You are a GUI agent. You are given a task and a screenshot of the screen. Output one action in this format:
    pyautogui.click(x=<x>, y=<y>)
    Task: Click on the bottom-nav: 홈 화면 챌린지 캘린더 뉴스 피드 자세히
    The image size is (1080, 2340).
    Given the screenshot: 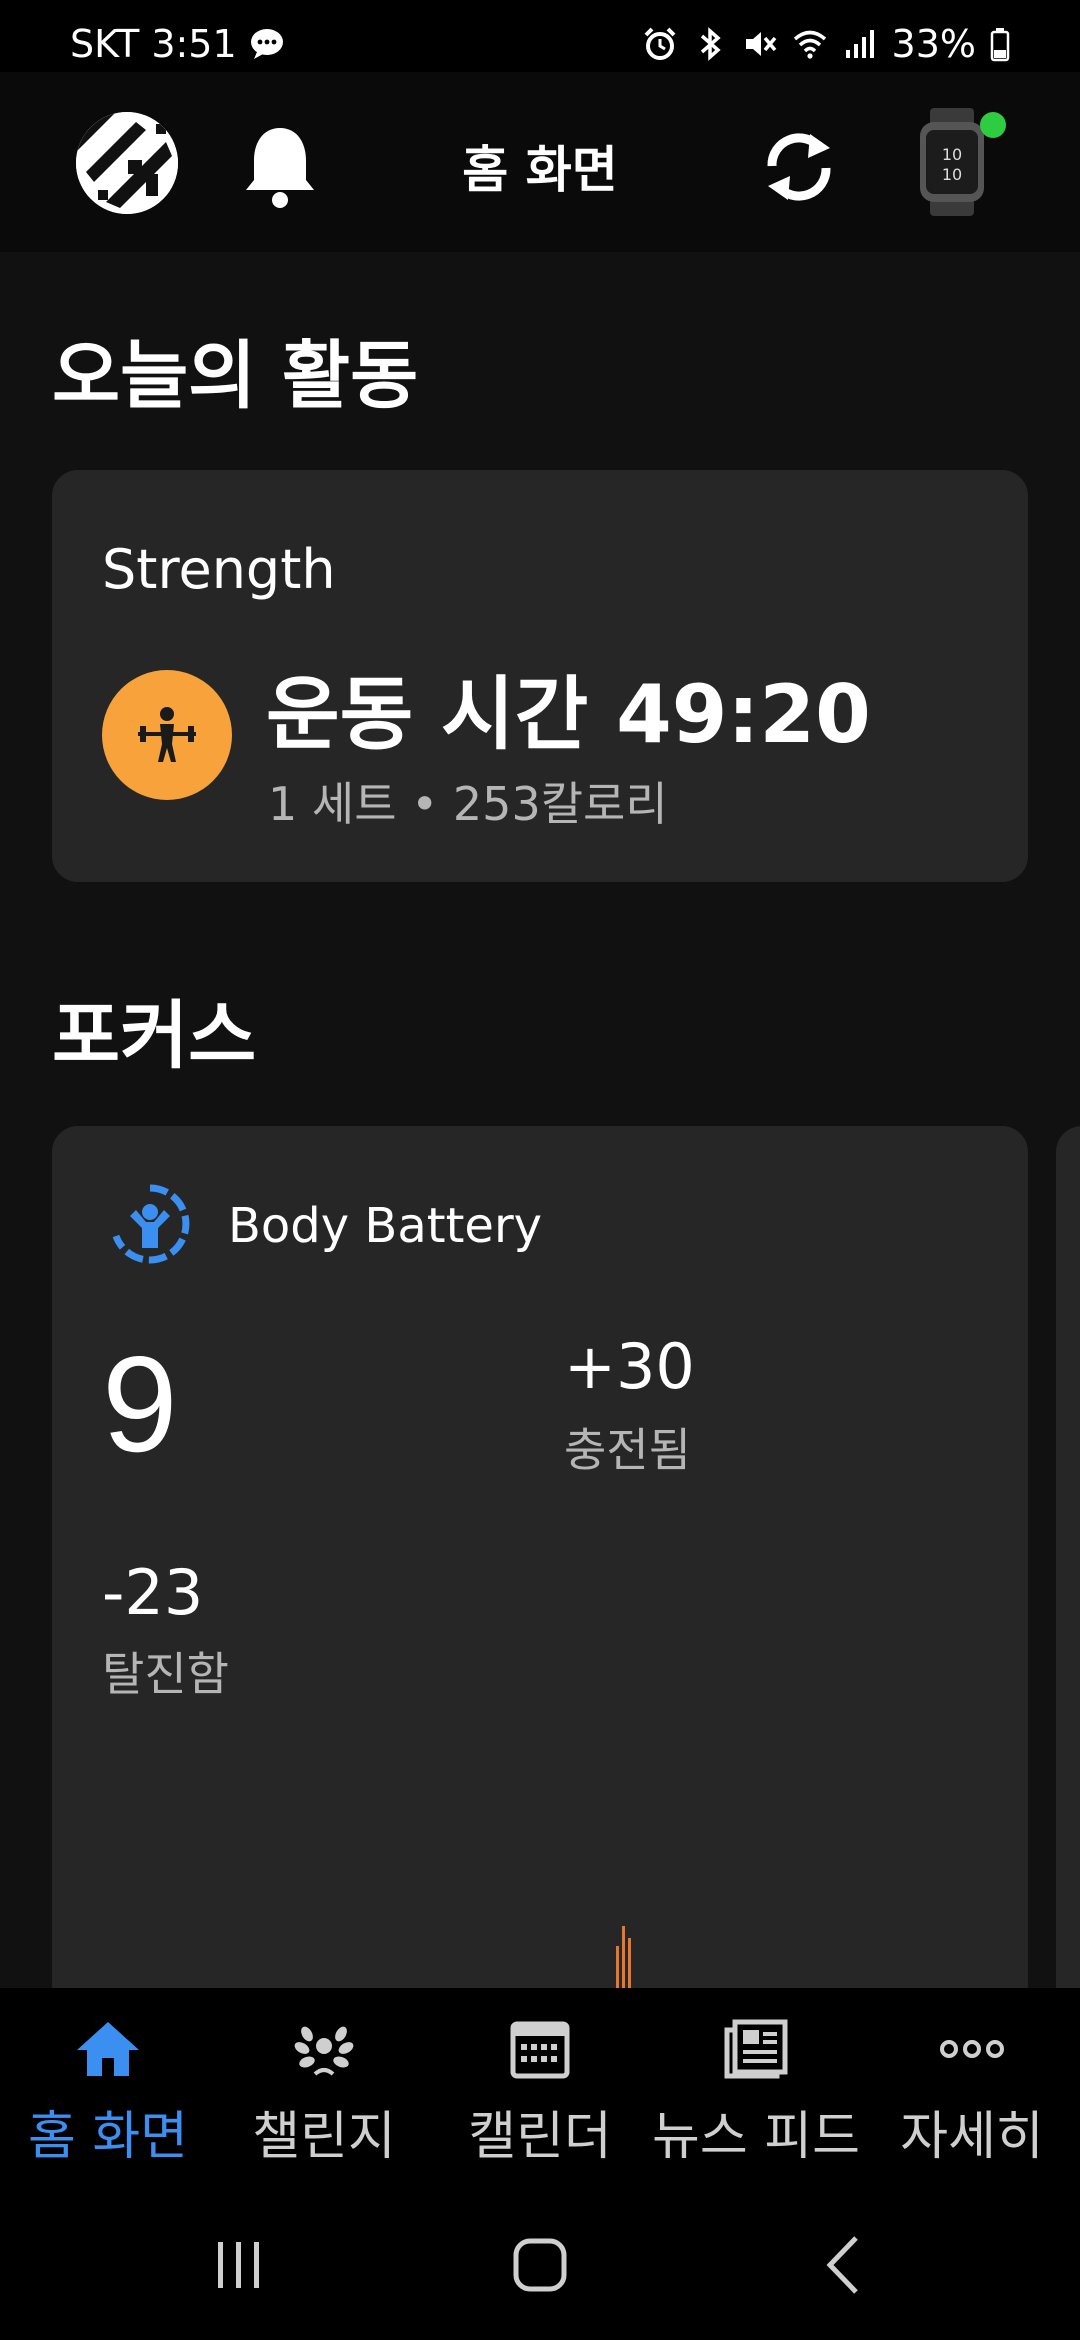 What is the action you would take?
    pyautogui.click(x=540, y=2083)
    